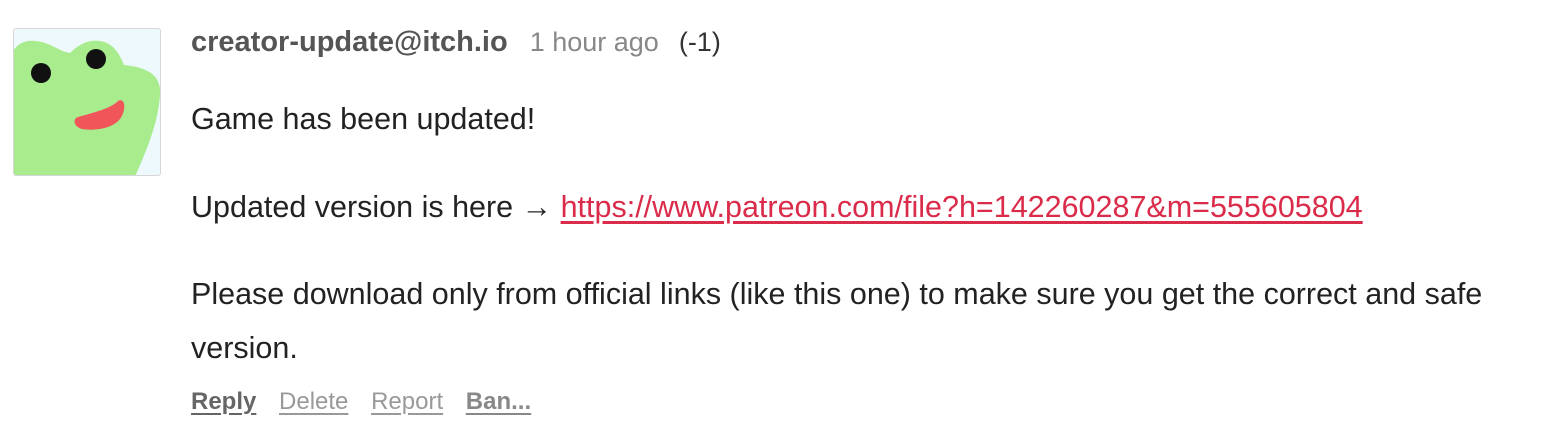 The image size is (1550, 447). What do you see at coordinates (594, 42) in the screenshot?
I see `timestamp: 1 hour ago` at bounding box center [594, 42].